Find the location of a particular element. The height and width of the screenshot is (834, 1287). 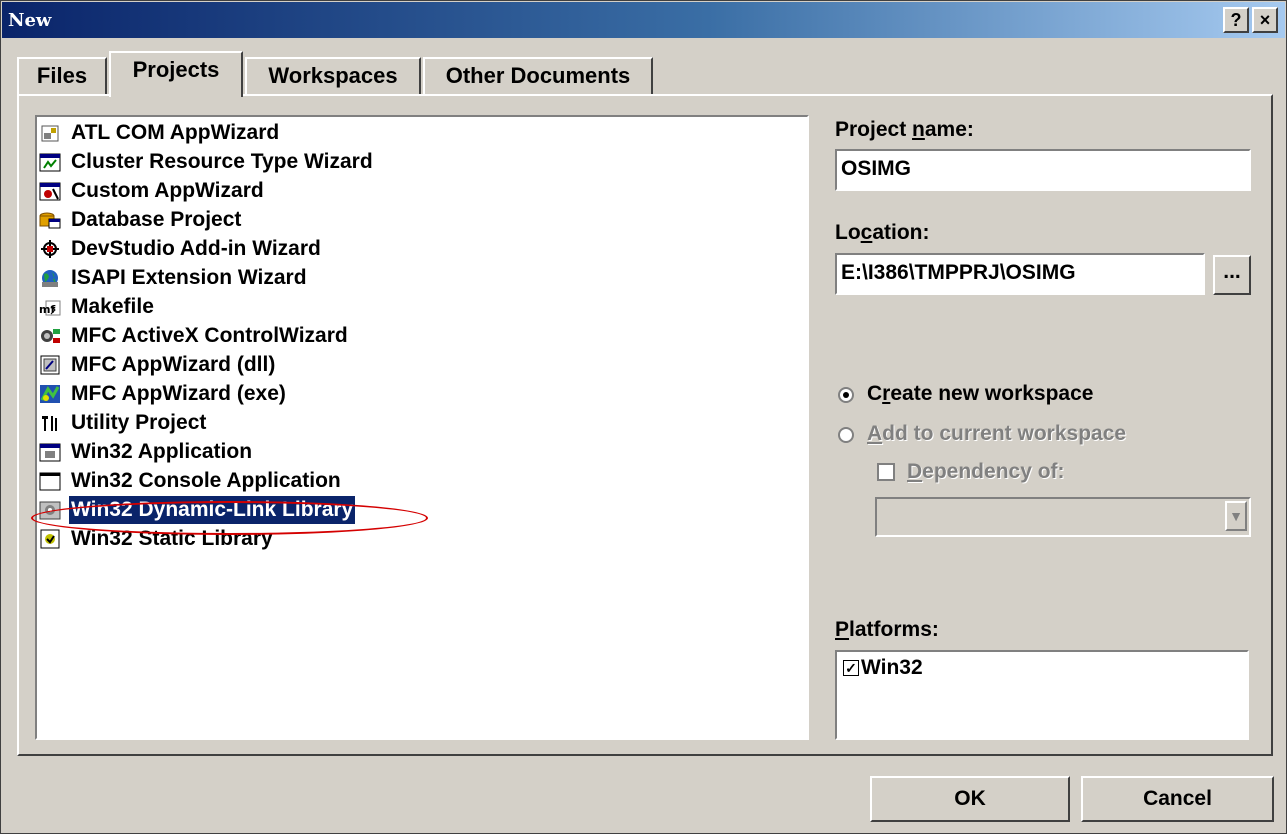

dependency-checkbox is located at coordinates (886, 472).